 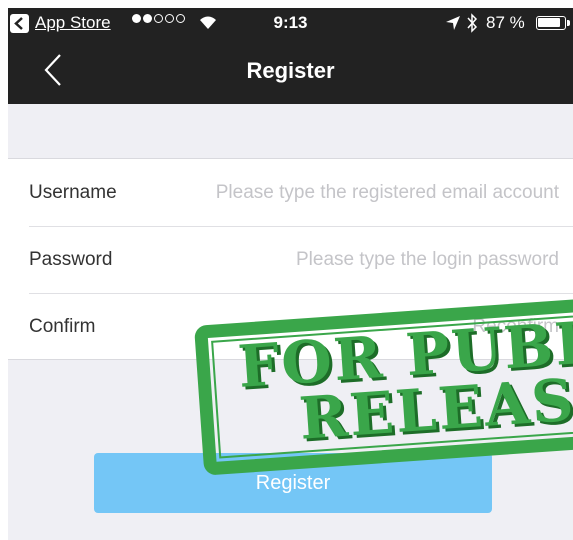 I want to click on password-label: Password, so click(x=71, y=259).